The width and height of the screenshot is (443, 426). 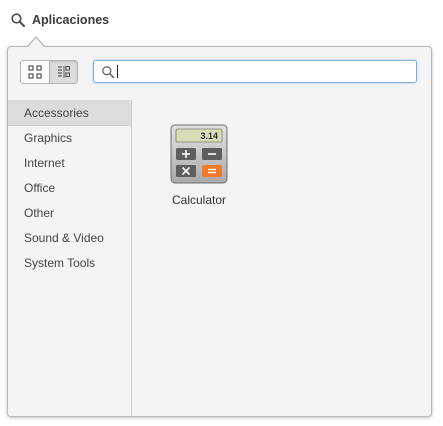 What do you see at coordinates (268, 71) in the screenshot?
I see `search-input` at bounding box center [268, 71].